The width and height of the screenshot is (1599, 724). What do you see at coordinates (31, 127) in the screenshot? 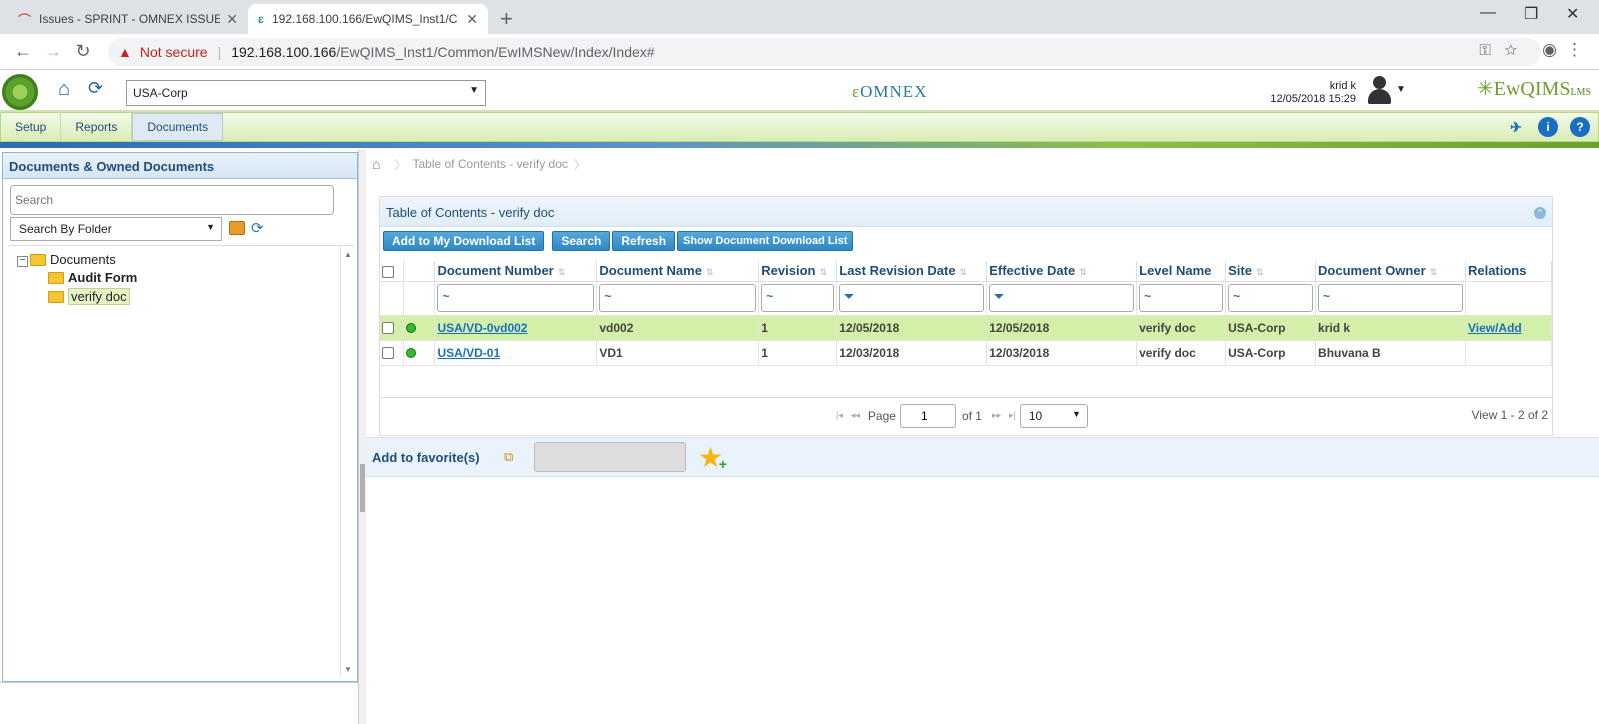
I see `menu-item-setup: Setup` at bounding box center [31, 127].